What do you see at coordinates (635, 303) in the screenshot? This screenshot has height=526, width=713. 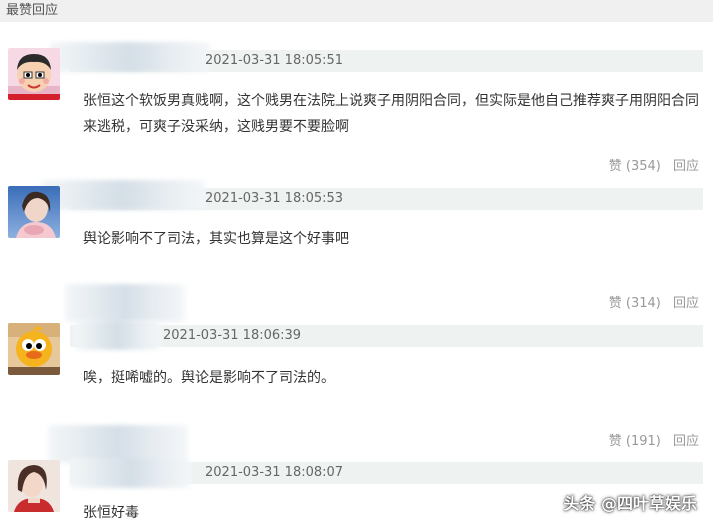 I see `like-button: 赞 (314)` at bounding box center [635, 303].